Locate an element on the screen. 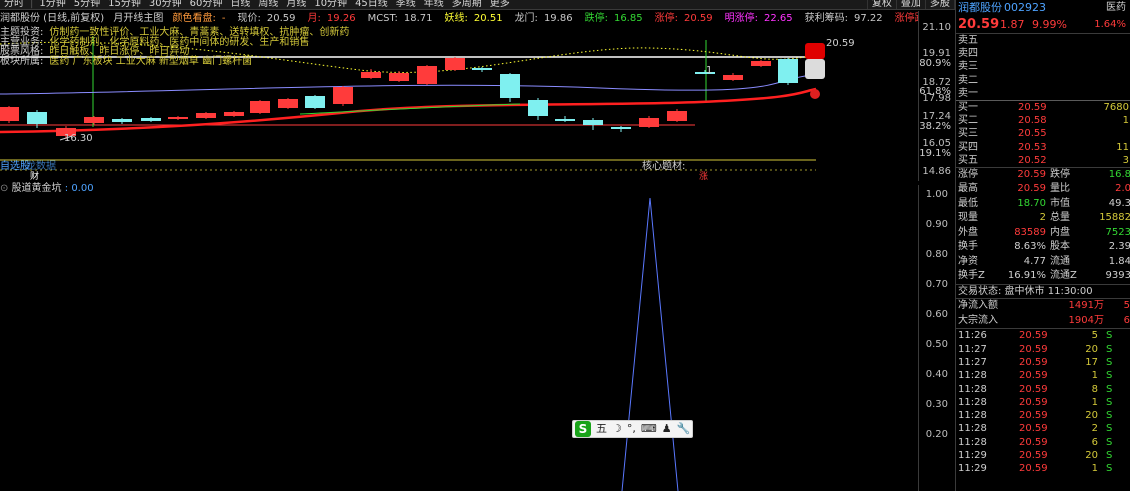 The width and height of the screenshot is (1130, 491). stat-value: 18.70 is located at coordinates (1031, 203).